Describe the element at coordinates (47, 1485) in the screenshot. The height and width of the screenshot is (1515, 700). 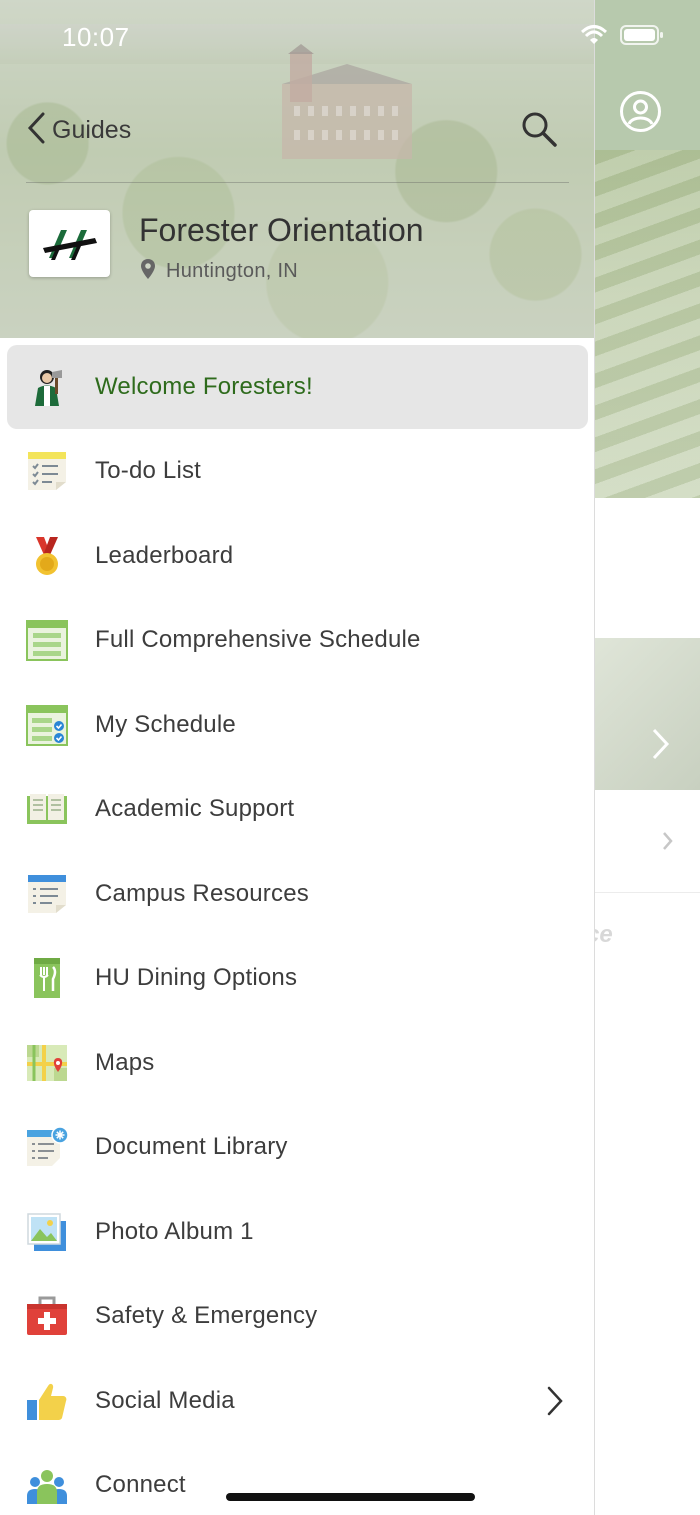
I see `people-icon` at that location.